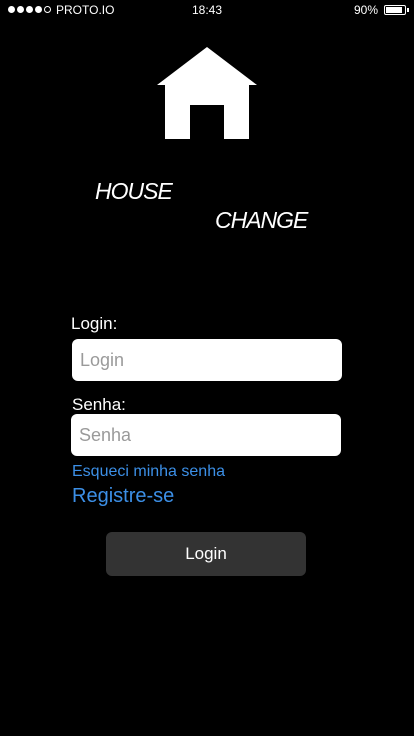 Image resolution: width=414 pixels, height=736 pixels. Describe the element at coordinates (207, 360) in the screenshot. I see `login-input` at that location.